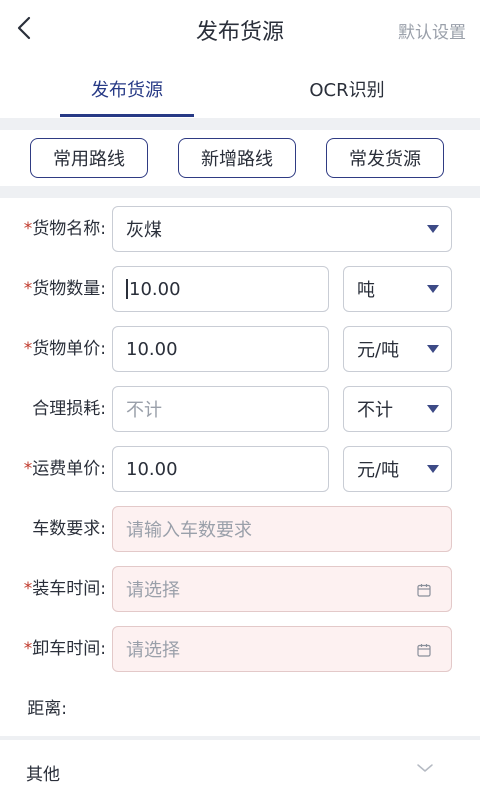 The width and height of the screenshot is (480, 800). What do you see at coordinates (127, 115) in the screenshot?
I see `active-tab-indicator` at bounding box center [127, 115].